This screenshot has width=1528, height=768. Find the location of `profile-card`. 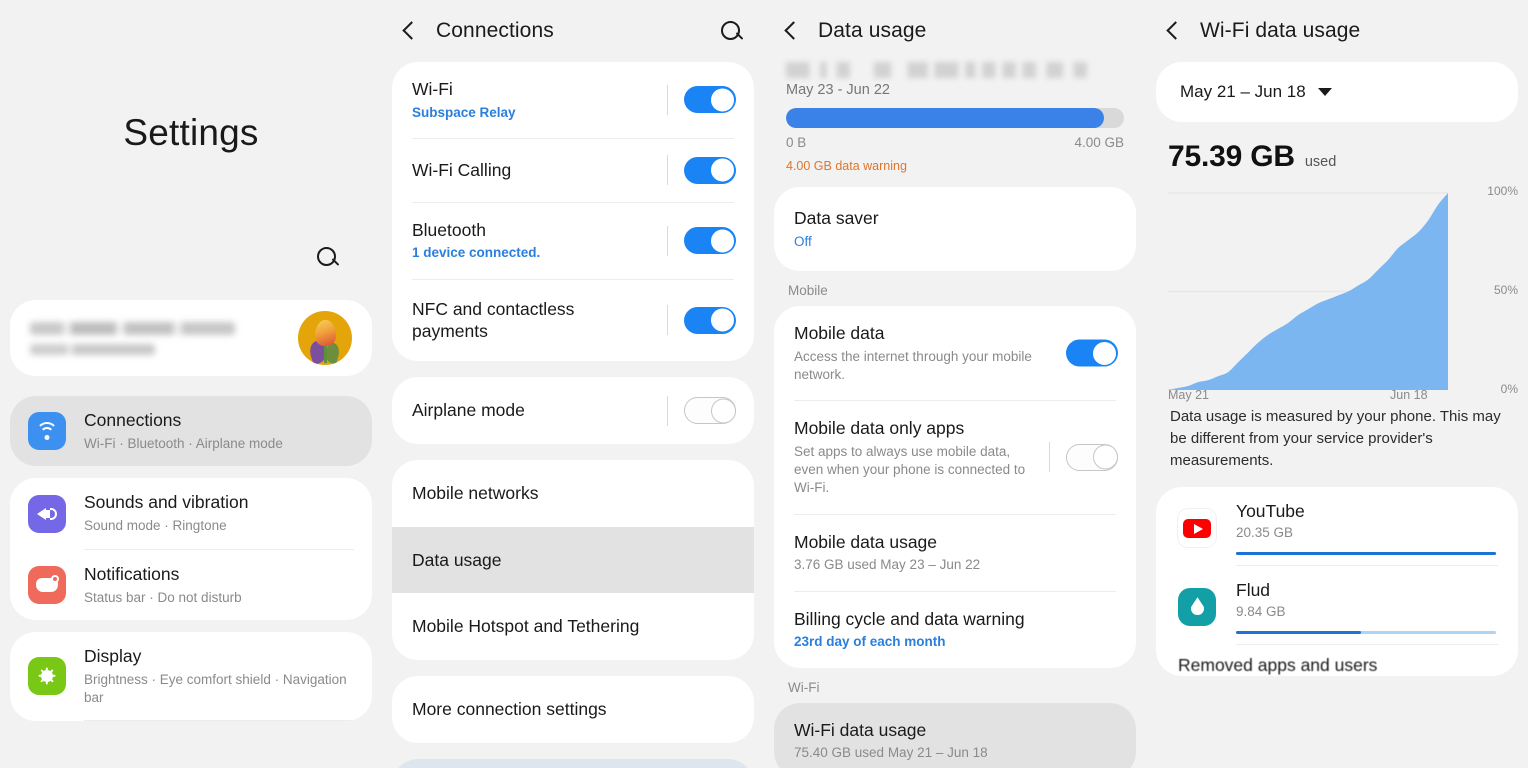

profile-card is located at coordinates (191, 338).